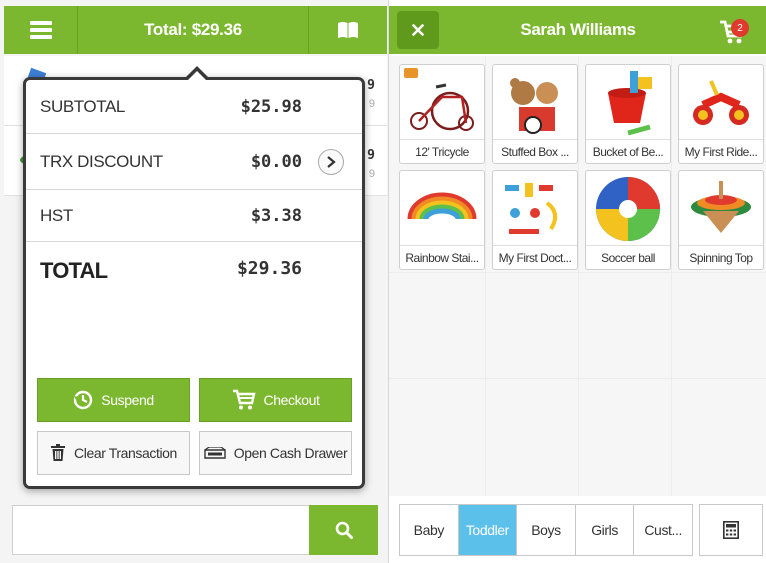 This screenshot has height=563, width=766. Describe the element at coordinates (442, 151) in the screenshot. I see `product-name: 12' Tricycle` at that location.